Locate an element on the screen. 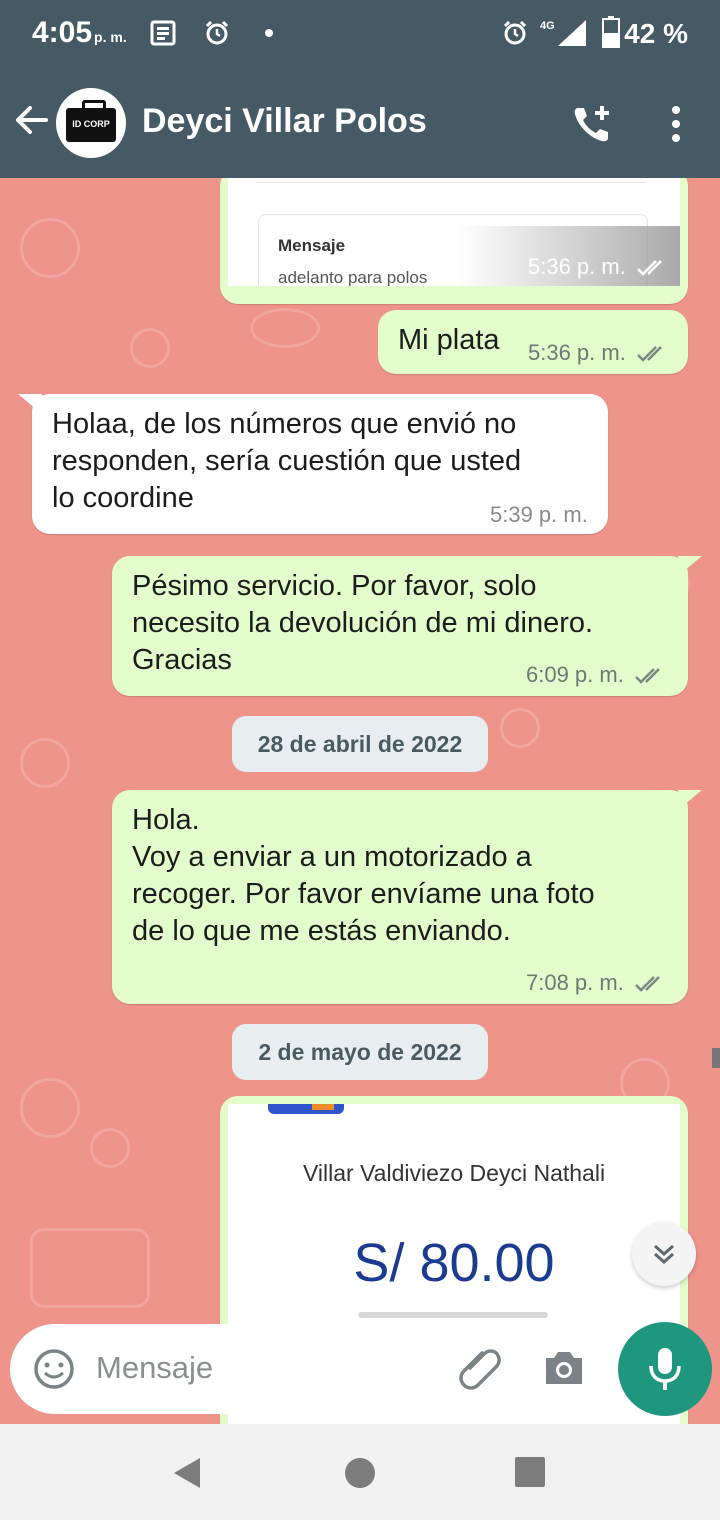 This screenshot has height=1520, width=720. message-time: 5:39 p. m. is located at coordinates (539, 514).